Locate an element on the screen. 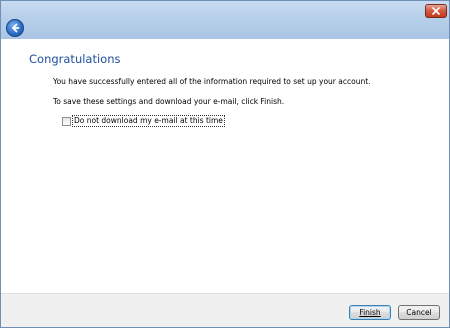  cancel-button: Cancel is located at coordinates (419, 312).